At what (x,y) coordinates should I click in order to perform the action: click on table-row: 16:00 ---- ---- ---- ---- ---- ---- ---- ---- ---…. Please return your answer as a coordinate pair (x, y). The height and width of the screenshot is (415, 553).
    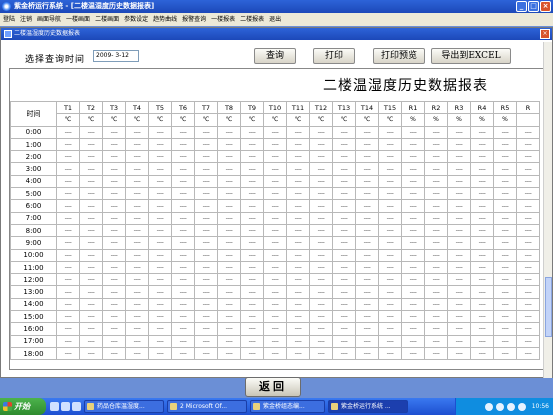
    Looking at the image, I should click on (275, 329).